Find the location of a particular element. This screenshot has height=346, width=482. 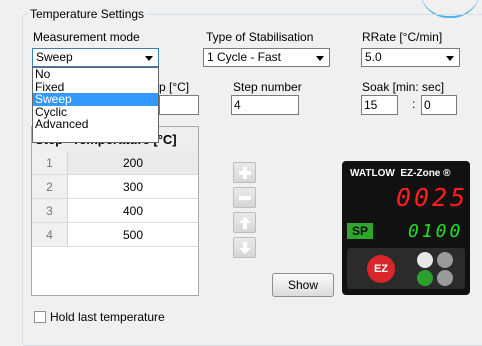

controller-brand: WATLOW EZ-Zone ® is located at coordinates (400, 173).